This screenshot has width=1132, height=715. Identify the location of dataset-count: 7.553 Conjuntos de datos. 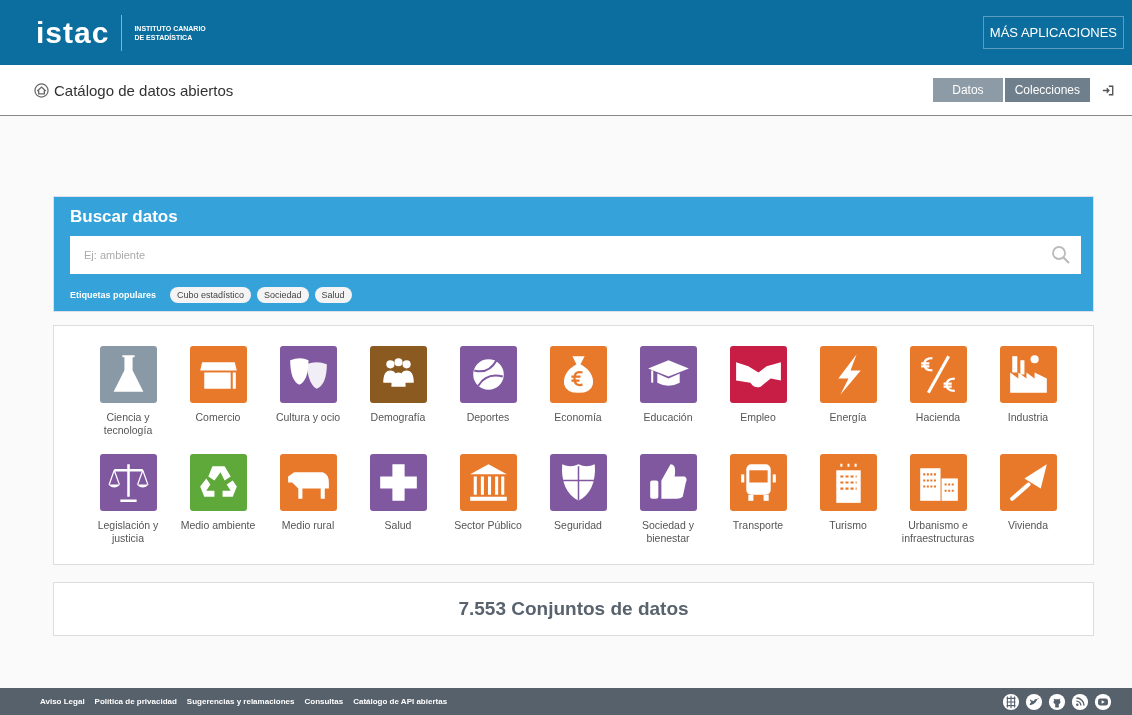
(573, 609).